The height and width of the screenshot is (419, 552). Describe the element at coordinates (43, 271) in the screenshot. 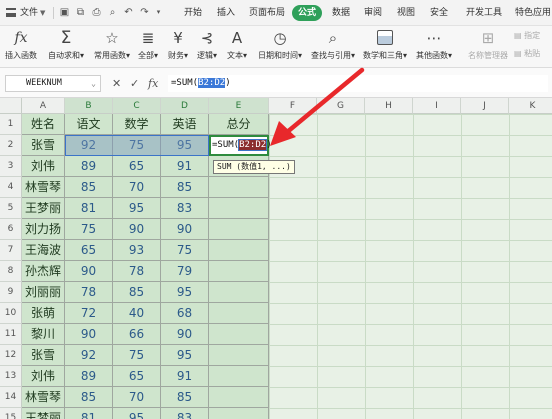

I see `cell-a8: 孙杰辉` at that location.